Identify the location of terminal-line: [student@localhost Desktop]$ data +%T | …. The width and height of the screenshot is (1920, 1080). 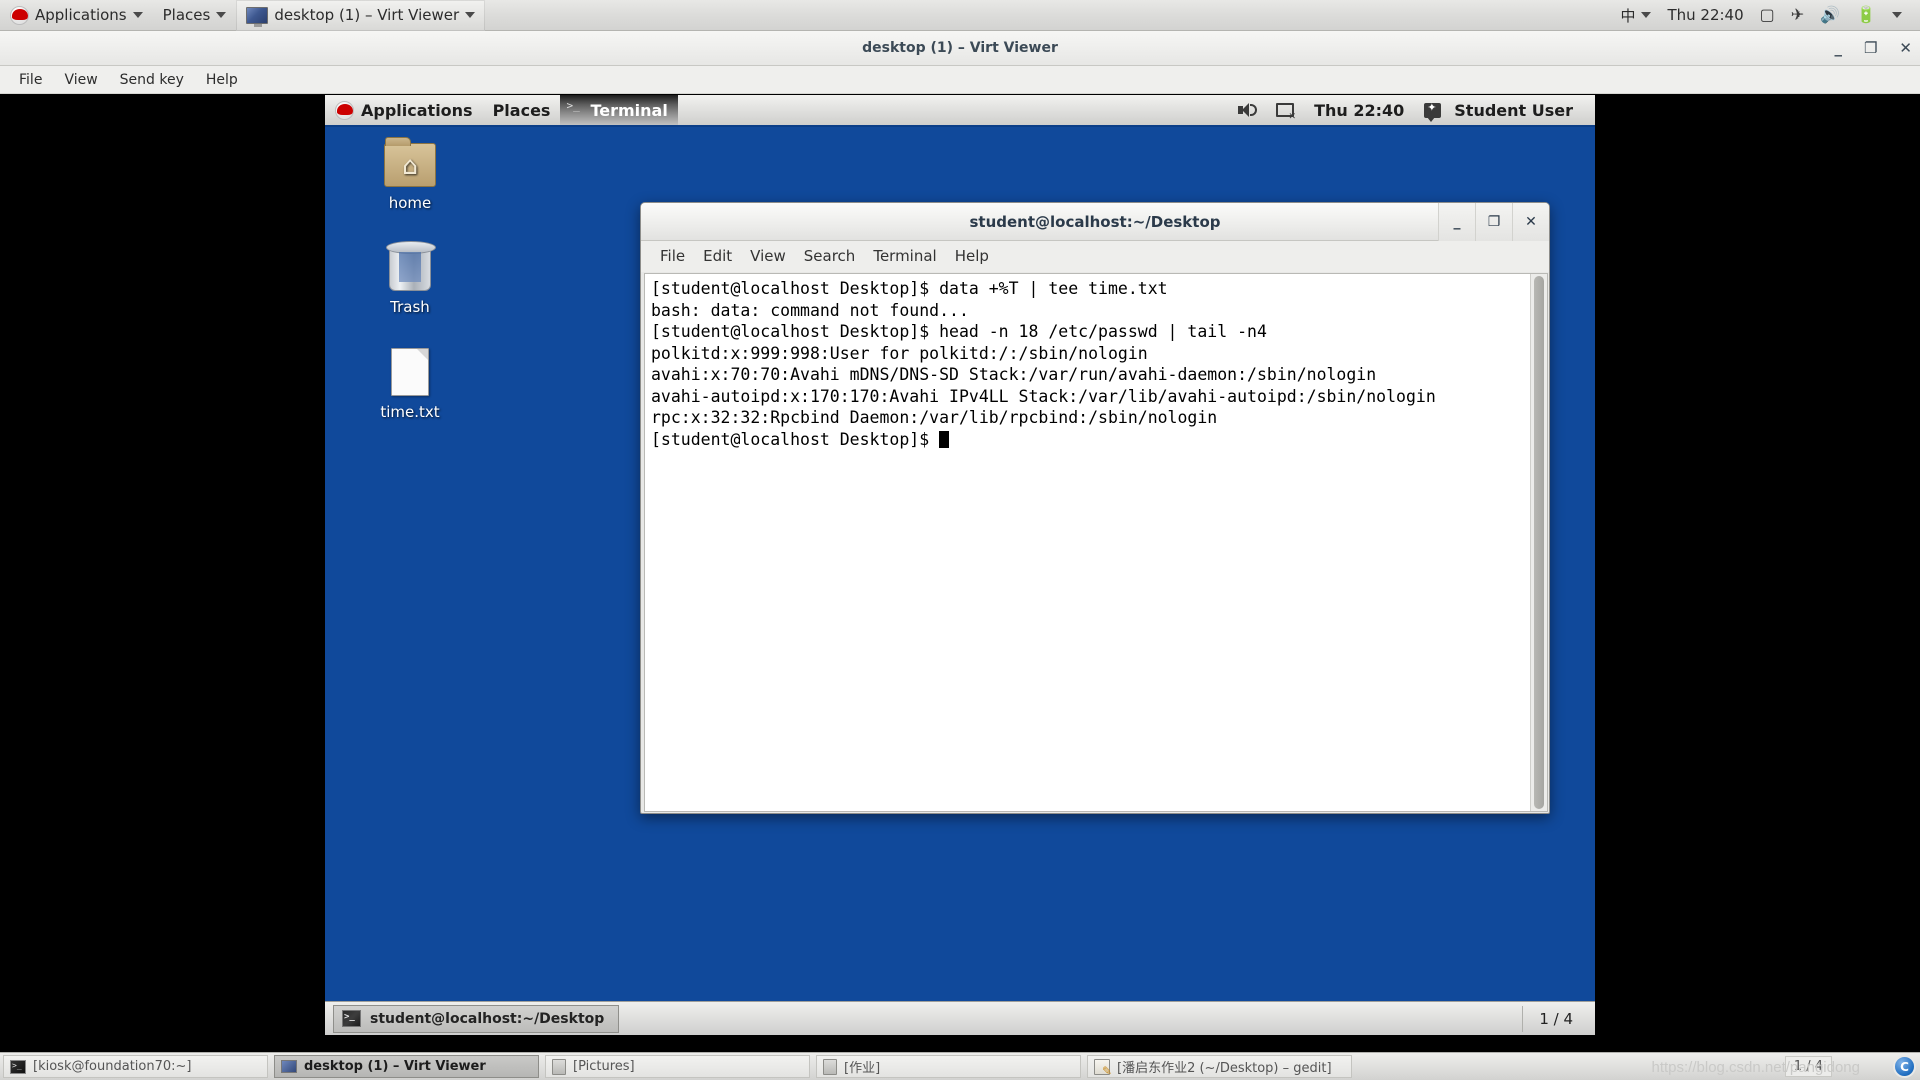
(909, 288).